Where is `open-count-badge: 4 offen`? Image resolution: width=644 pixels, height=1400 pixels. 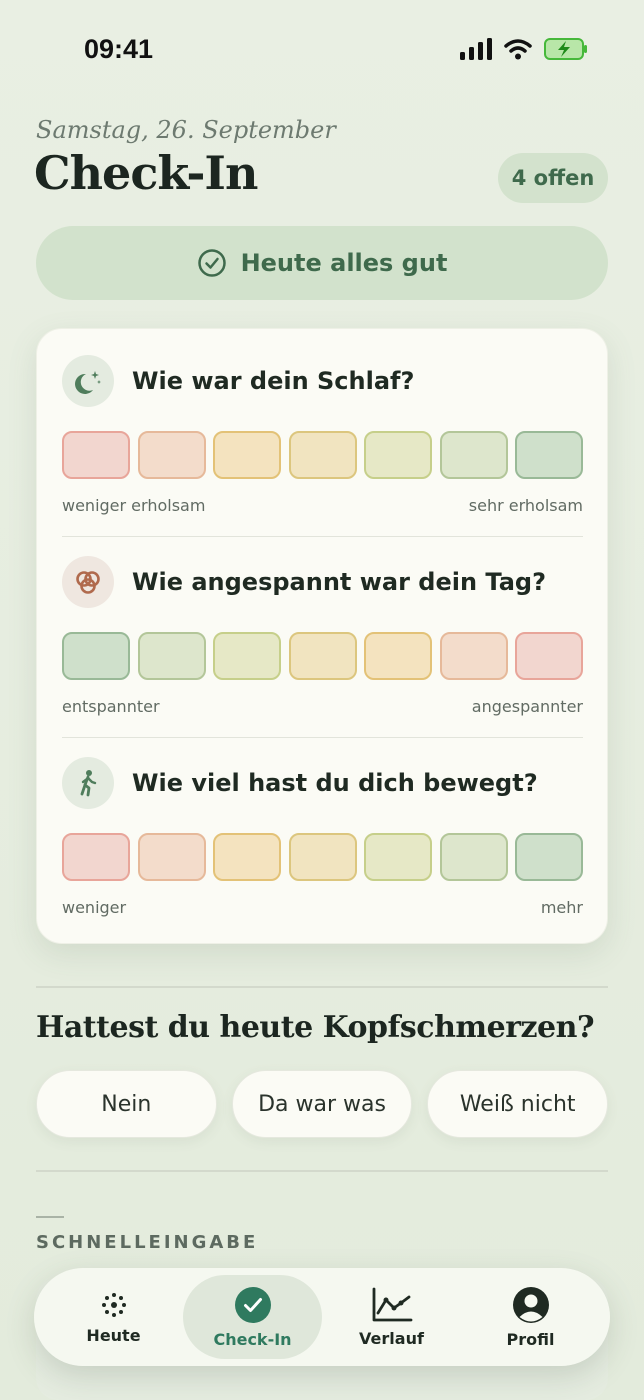 open-count-badge: 4 offen is located at coordinates (553, 178).